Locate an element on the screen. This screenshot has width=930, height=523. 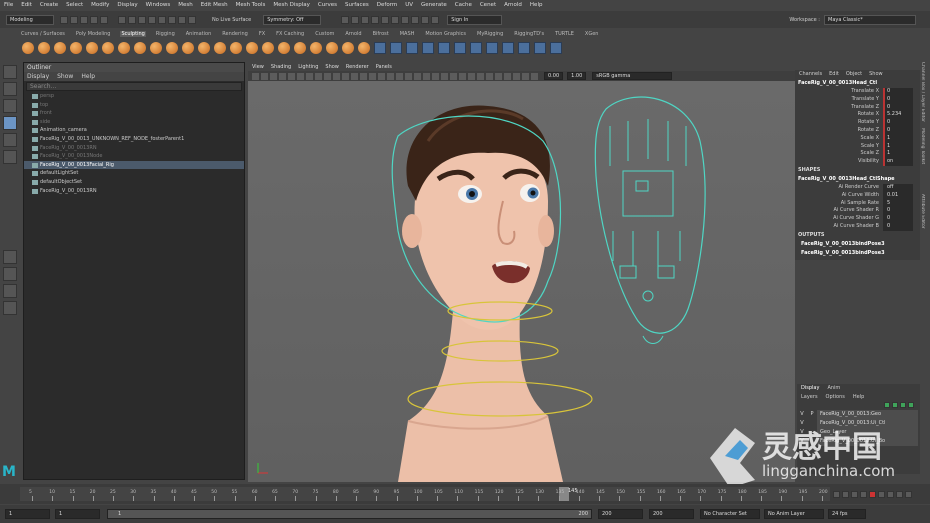
step-forward-key-icon is located at coordinates (890, 494).